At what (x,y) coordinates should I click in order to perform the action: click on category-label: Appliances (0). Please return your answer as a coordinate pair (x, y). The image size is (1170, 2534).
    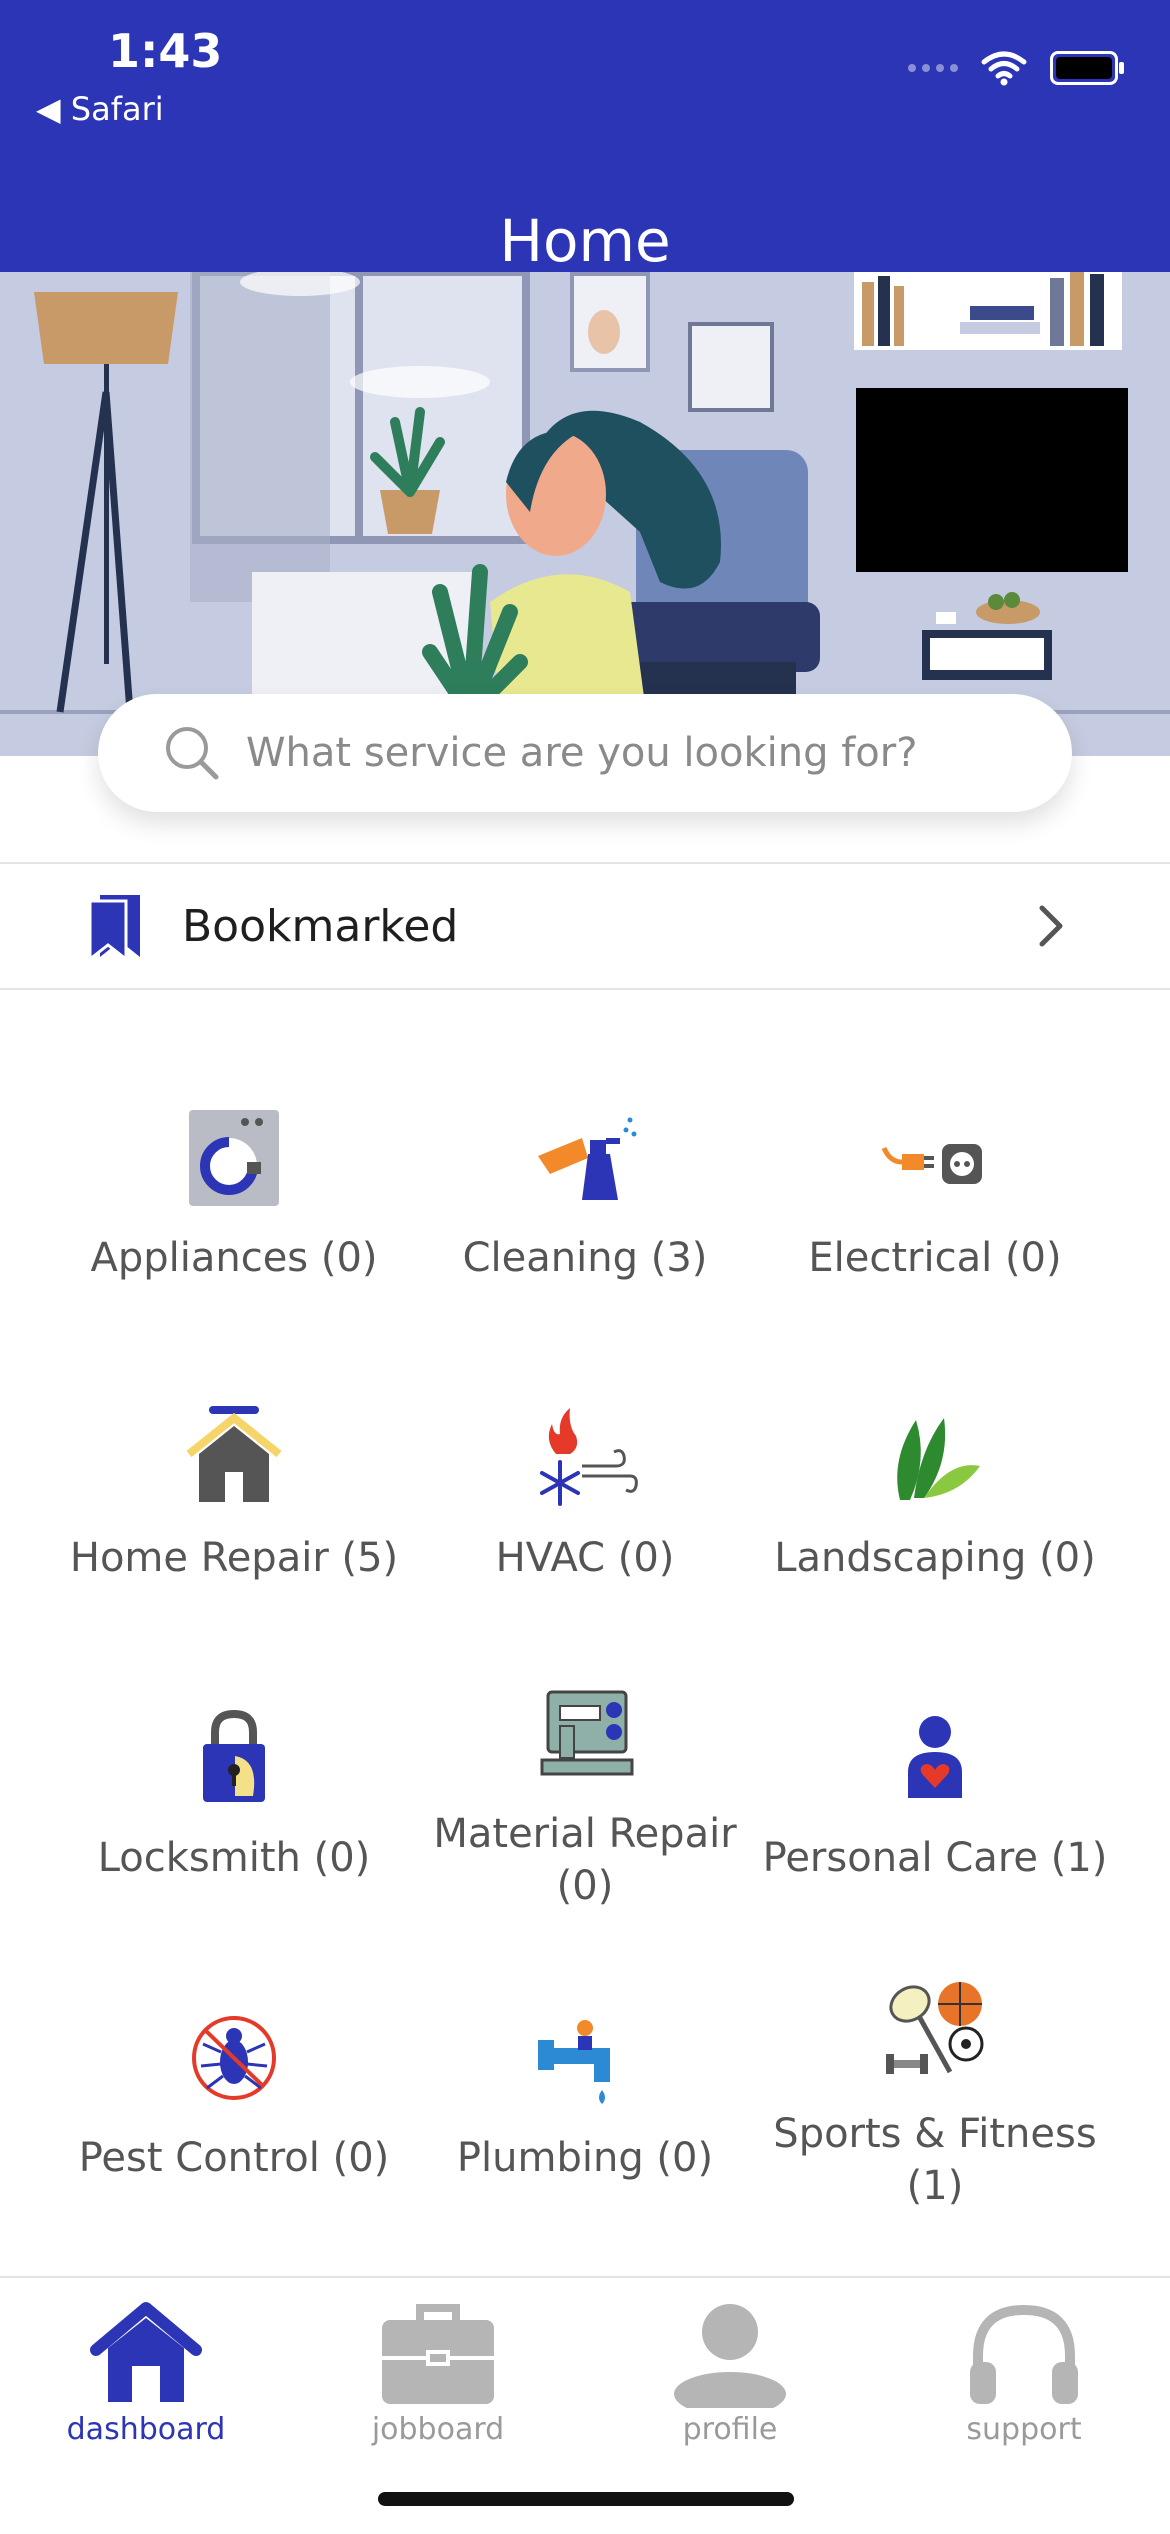
    Looking at the image, I should click on (234, 1258).